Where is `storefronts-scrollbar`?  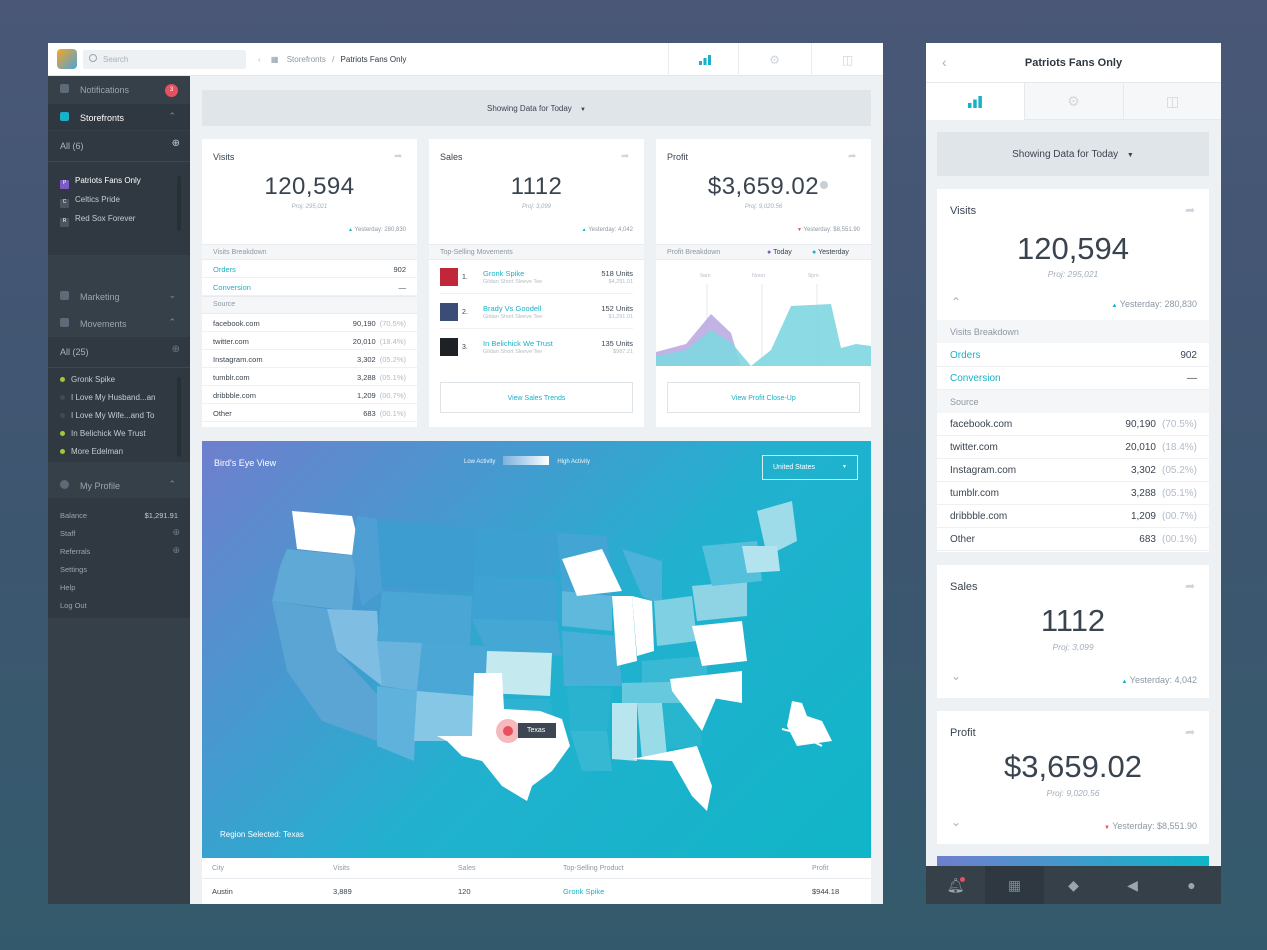
storefronts-scrollbar is located at coordinates (179, 203).